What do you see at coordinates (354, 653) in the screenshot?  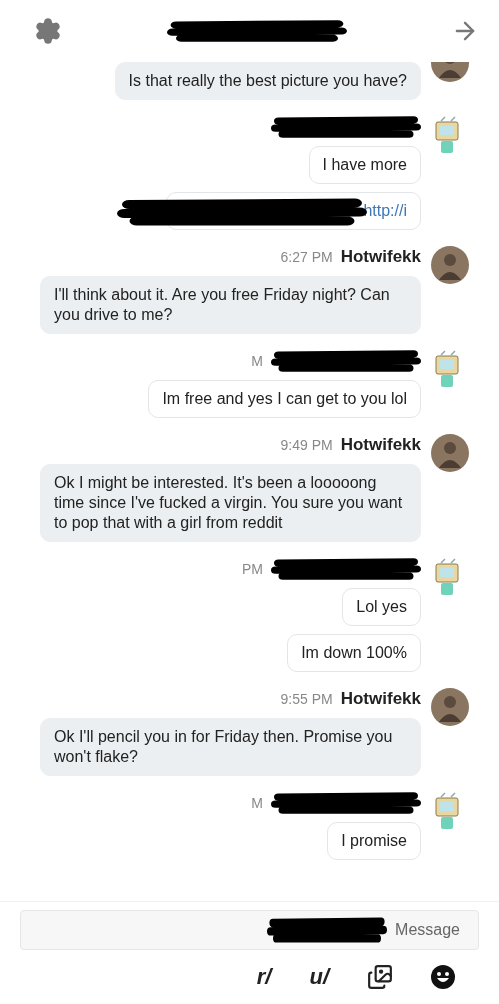 I see `message-bubble: Im down 100%` at bounding box center [354, 653].